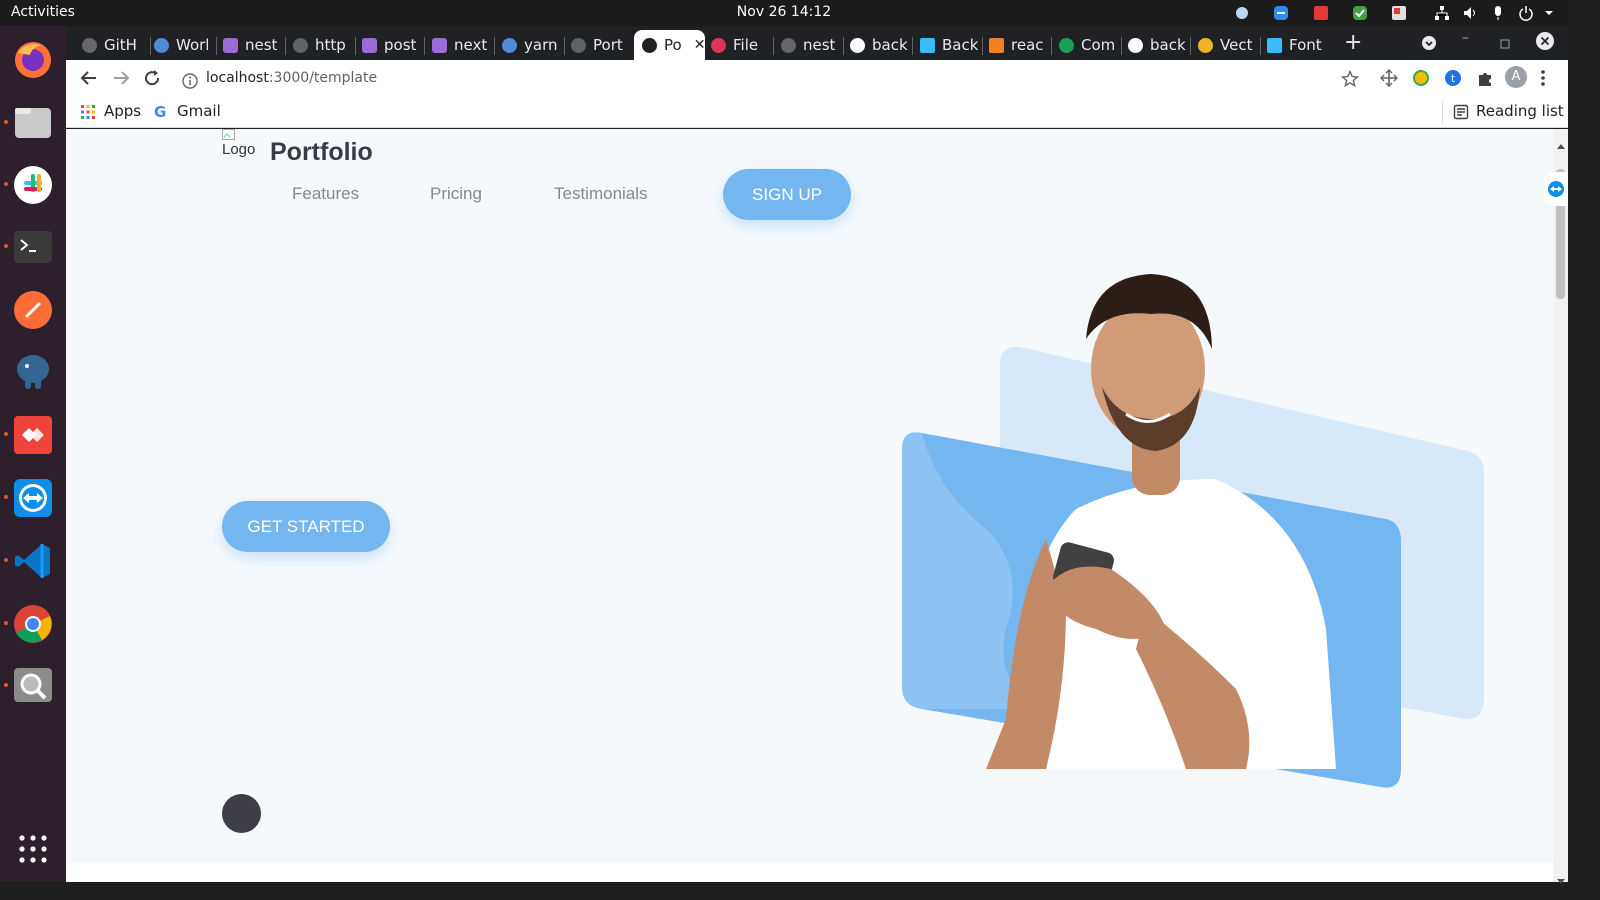 The height and width of the screenshot is (900, 1600). Describe the element at coordinates (1353, 42) in the screenshot. I see `new-tab-button: +` at that location.